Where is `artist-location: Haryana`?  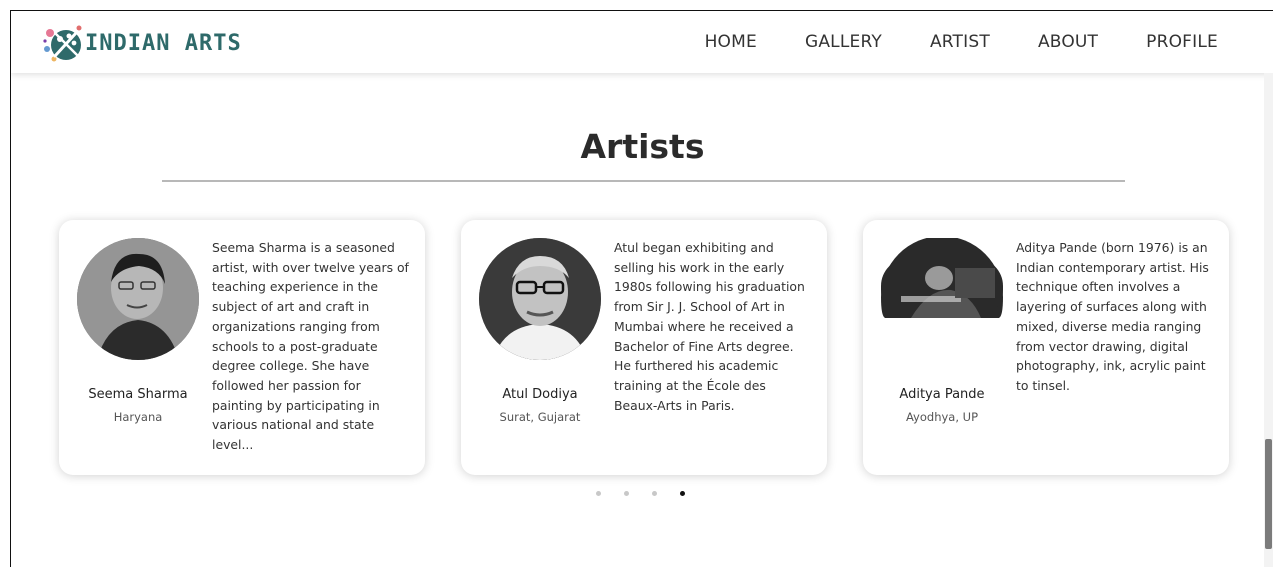 artist-location: Haryana is located at coordinates (138, 417).